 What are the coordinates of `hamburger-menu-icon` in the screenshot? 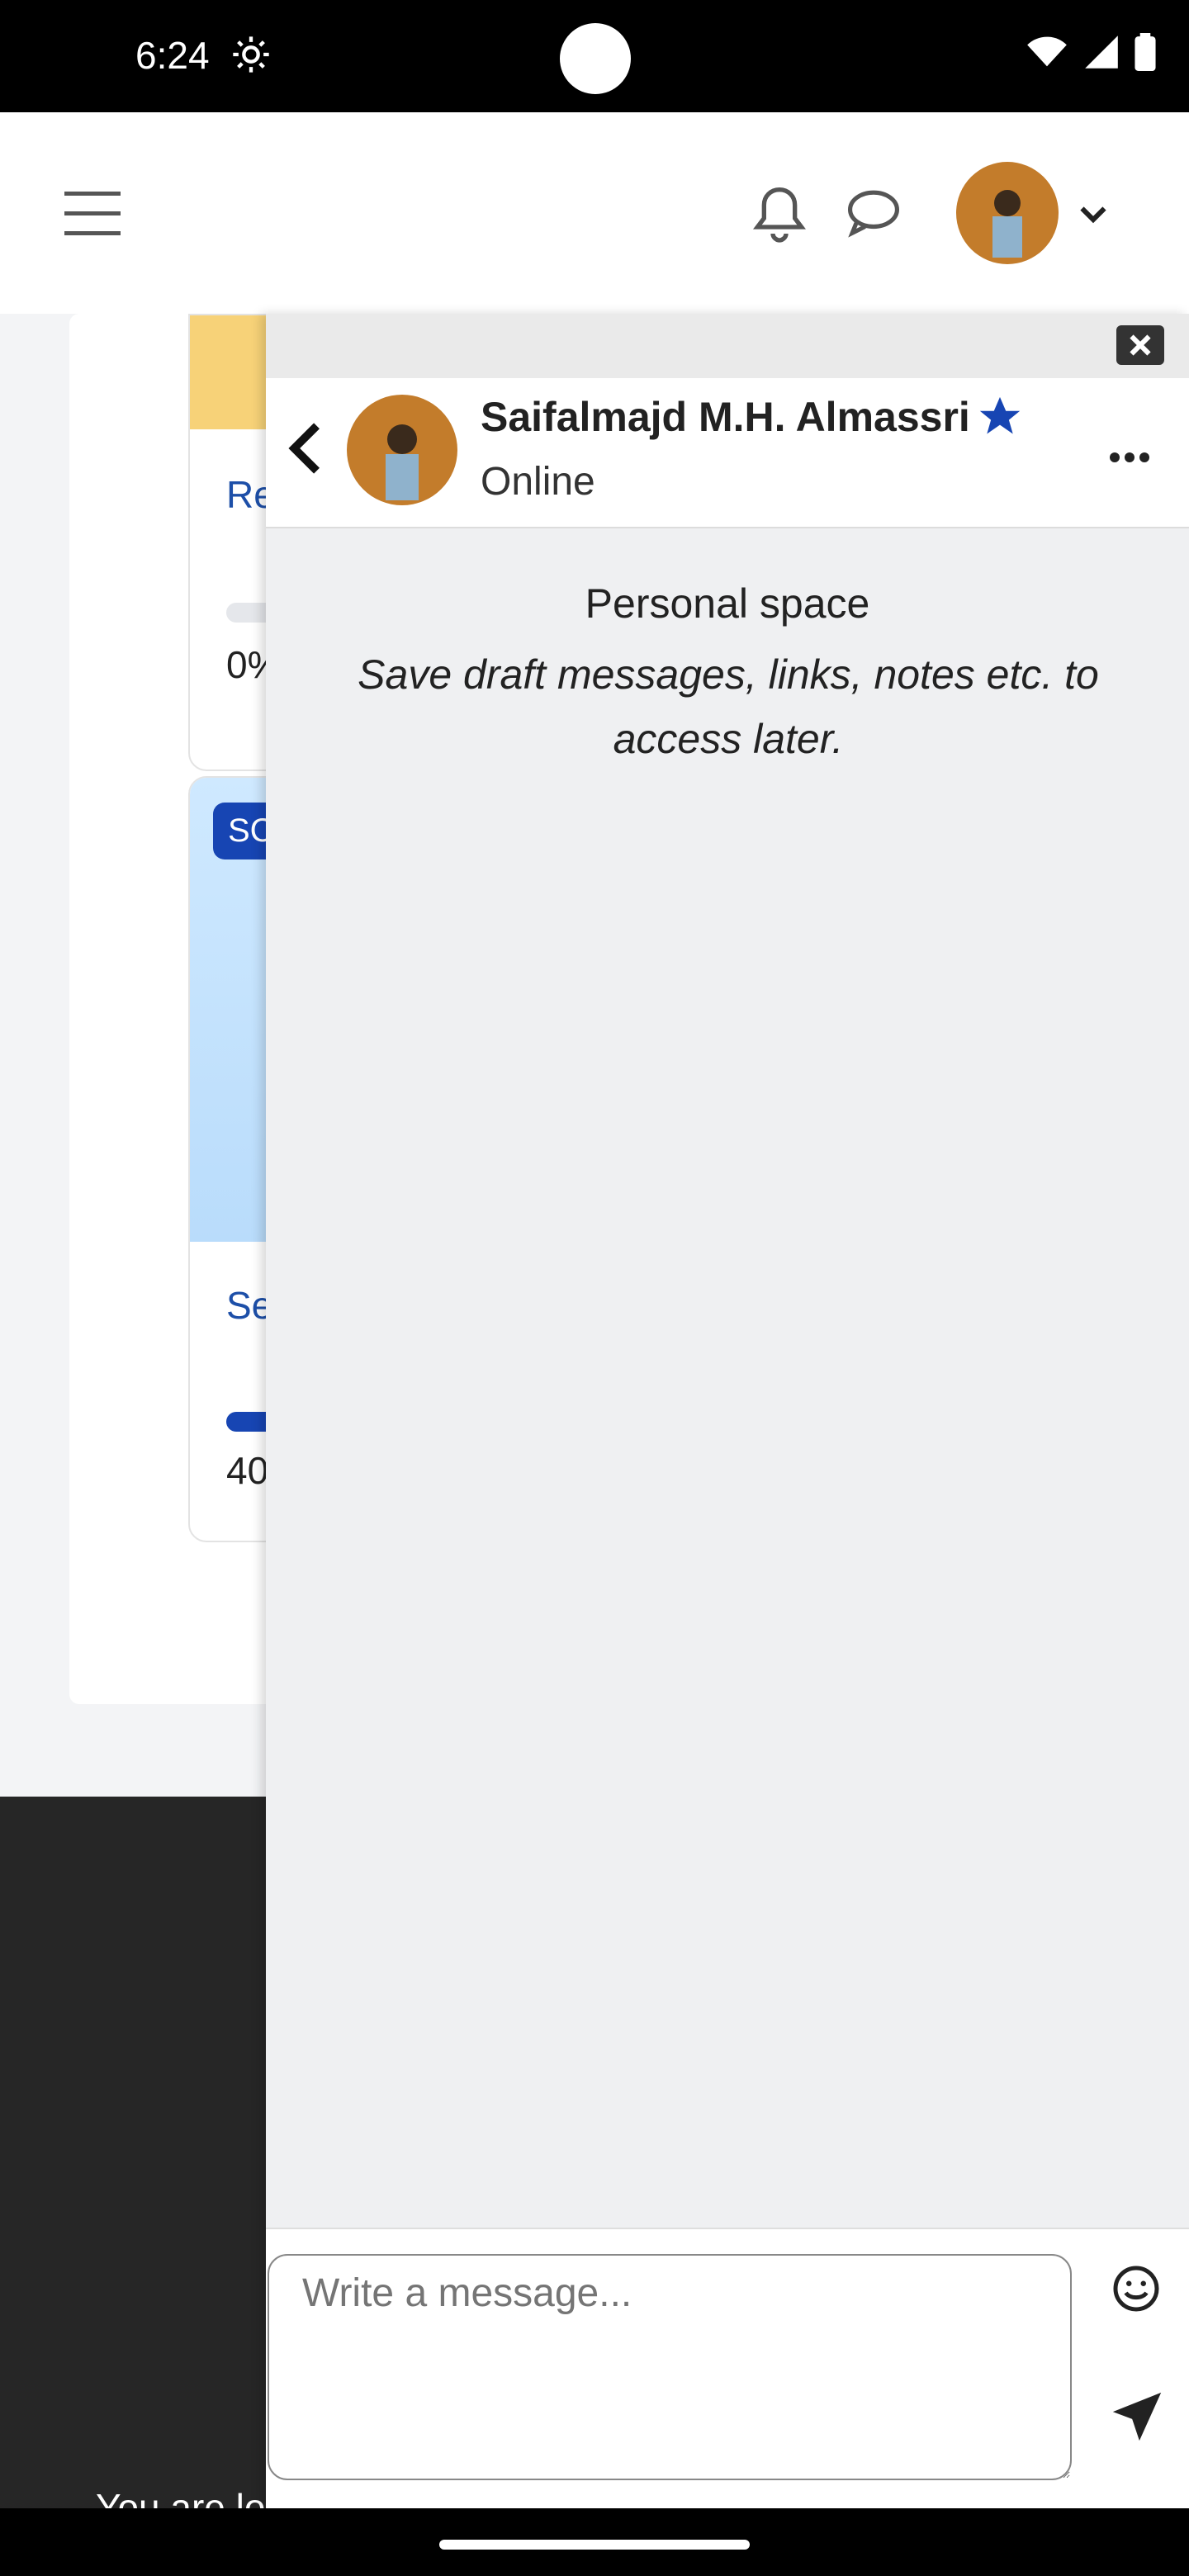 It's located at (92, 214).